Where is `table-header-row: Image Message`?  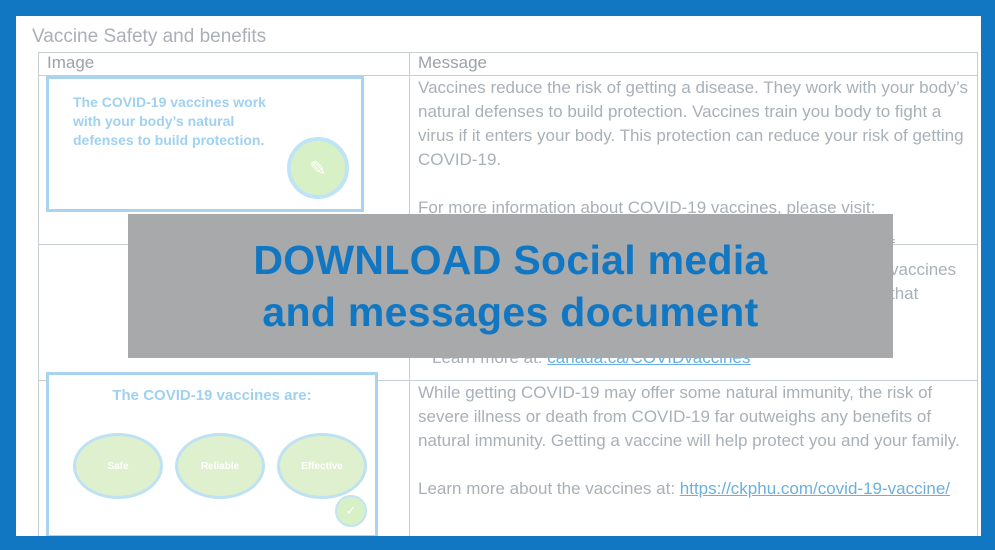
table-header-row: Image Message is located at coordinates (508, 64).